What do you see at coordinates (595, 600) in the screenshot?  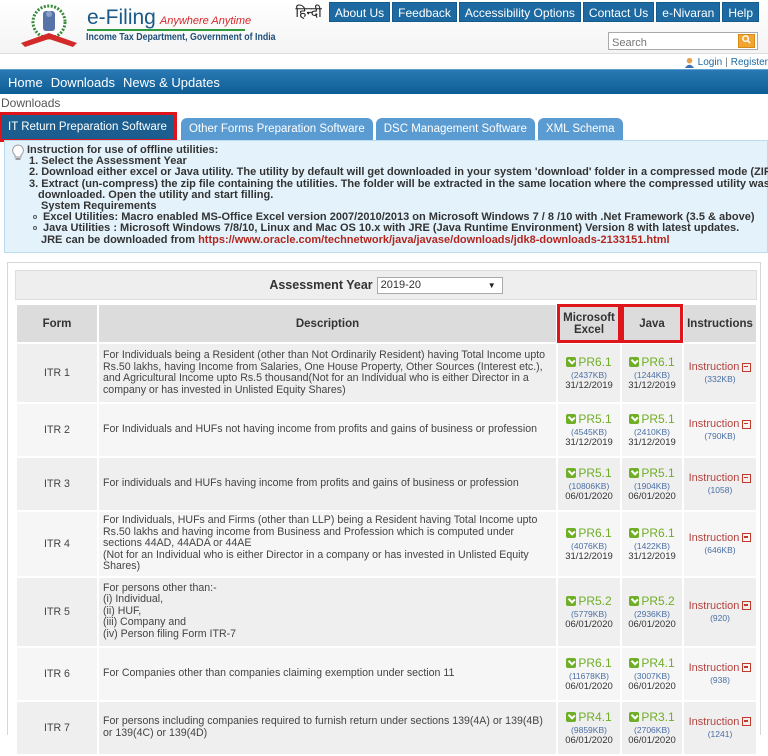 I see `excel-version: PR5.2` at bounding box center [595, 600].